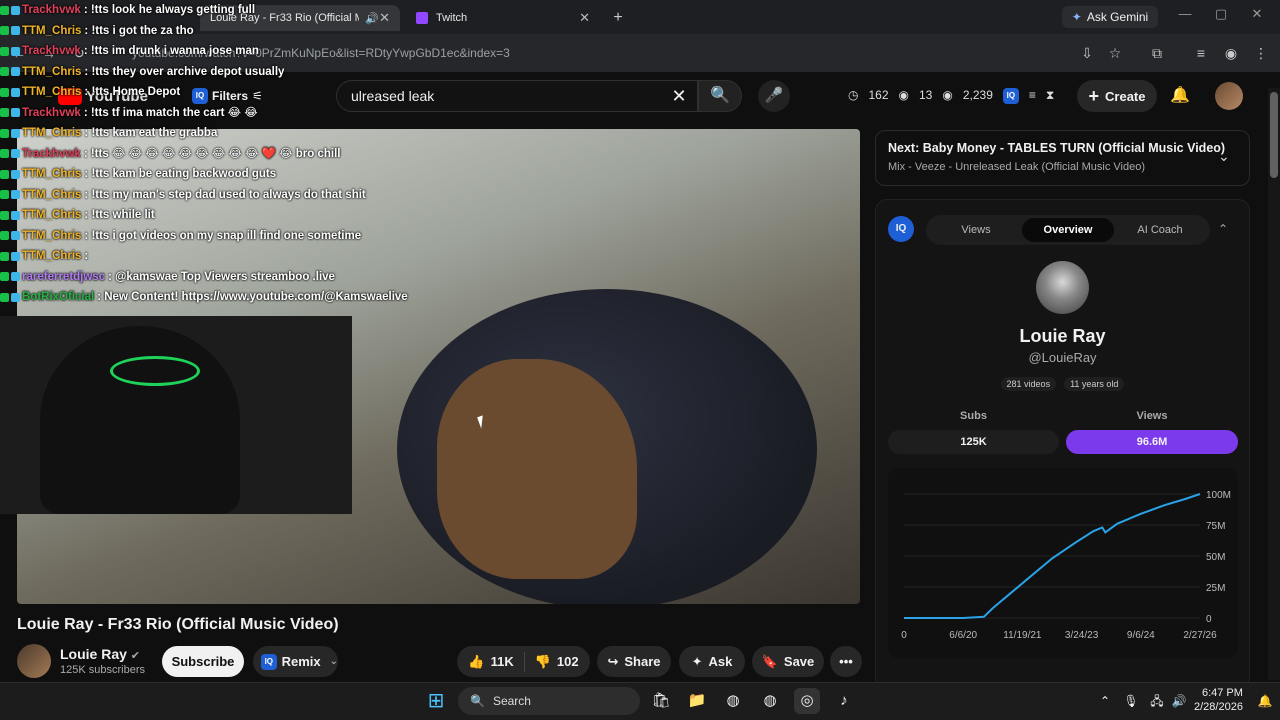 This screenshot has height=720, width=1280. What do you see at coordinates (1222, 693) in the screenshot?
I see `clock-time: 6:47 PM` at bounding box center [1222, 693].